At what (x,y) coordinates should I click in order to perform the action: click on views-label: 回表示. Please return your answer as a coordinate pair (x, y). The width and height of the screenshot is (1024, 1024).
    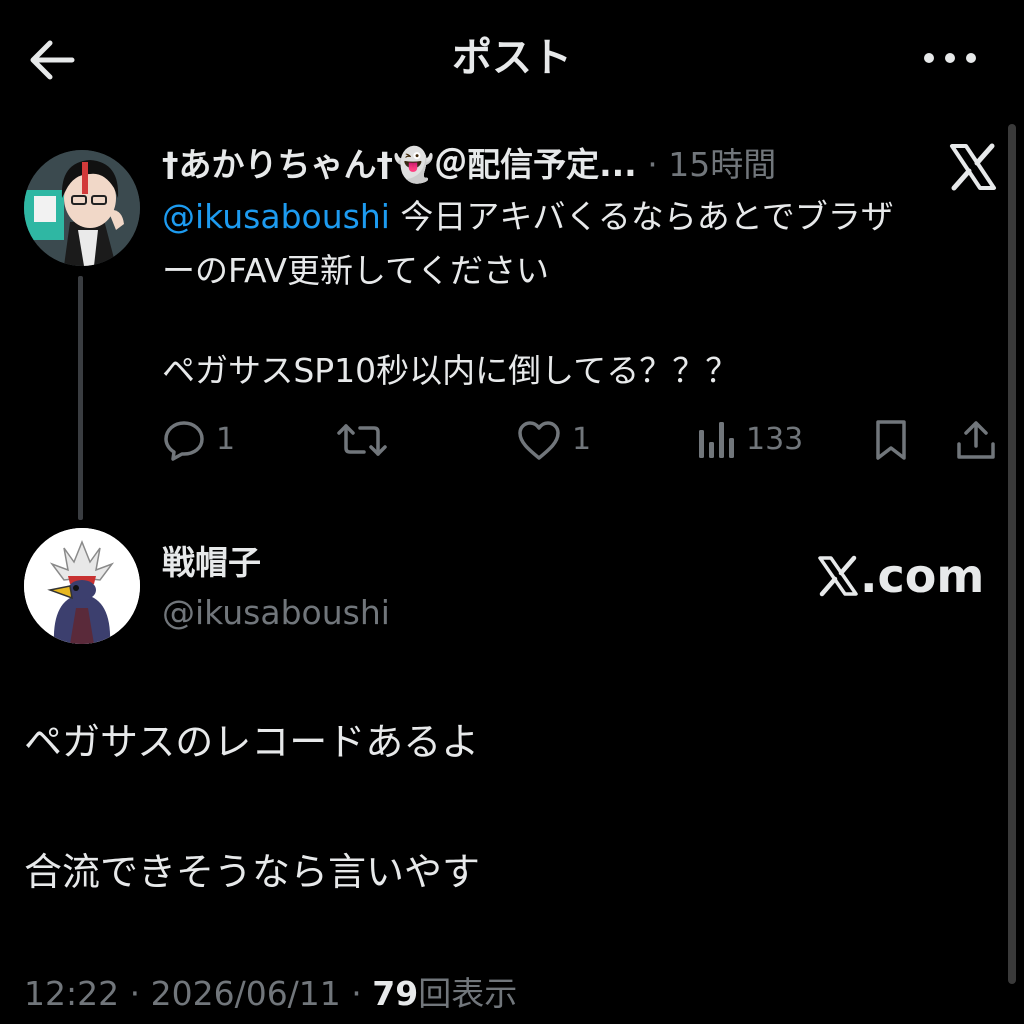
    Looking at the image, I should click on (468, 993).